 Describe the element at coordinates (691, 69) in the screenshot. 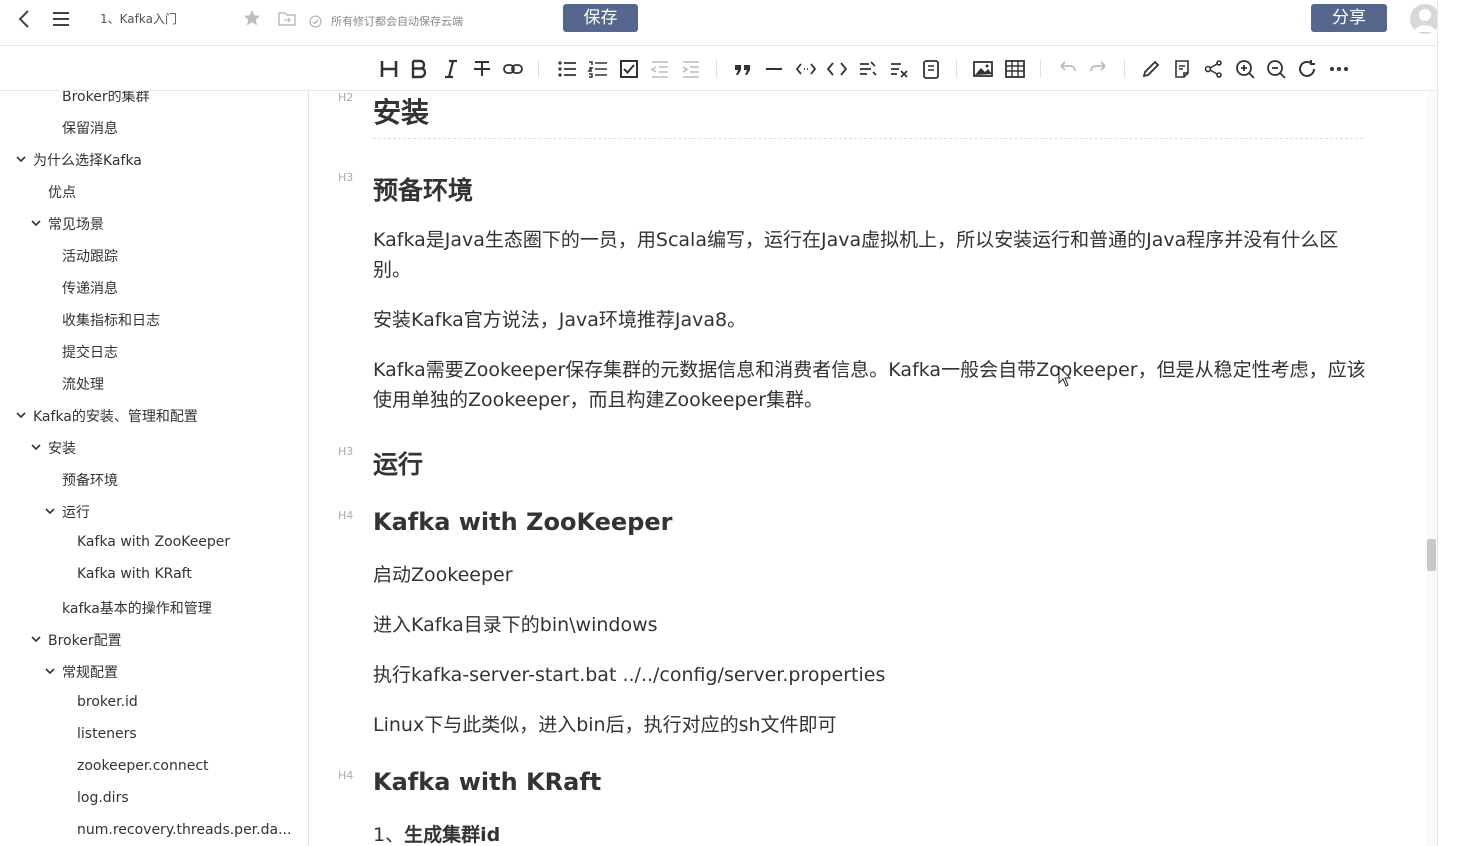

I see `indent-icon` at that location.